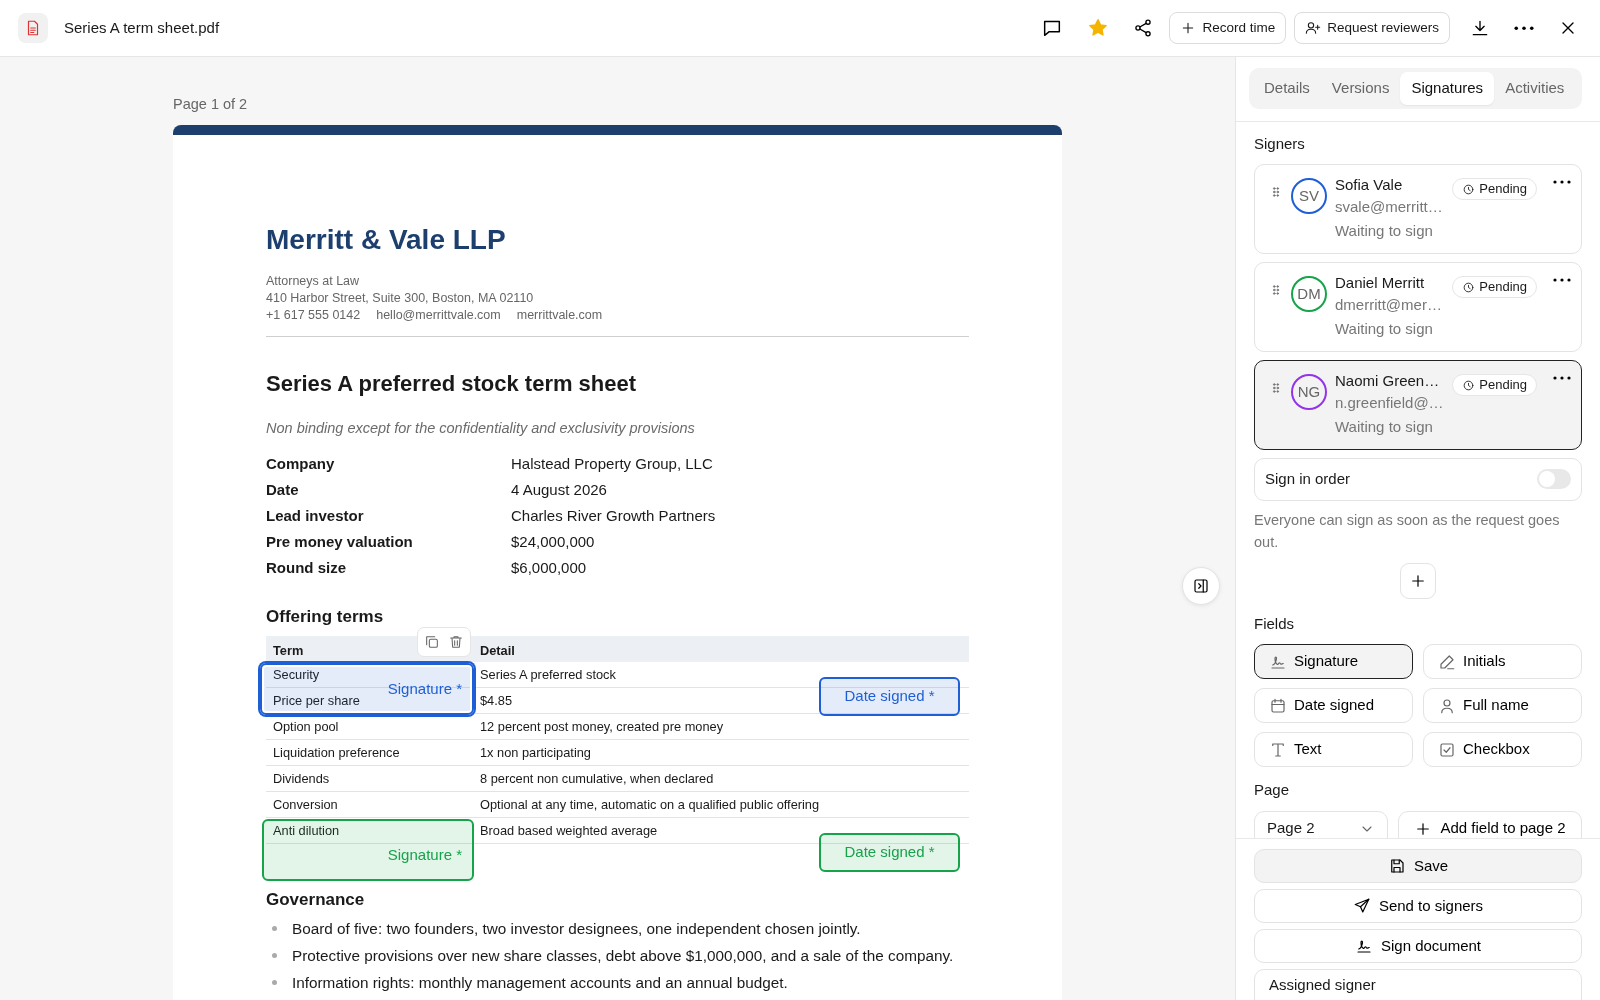 The height and width of the screenshot is (1000, 1600). Describe the element at coordinates (721, 648) in the screenshot. I see `column-header: Detail` at that location.